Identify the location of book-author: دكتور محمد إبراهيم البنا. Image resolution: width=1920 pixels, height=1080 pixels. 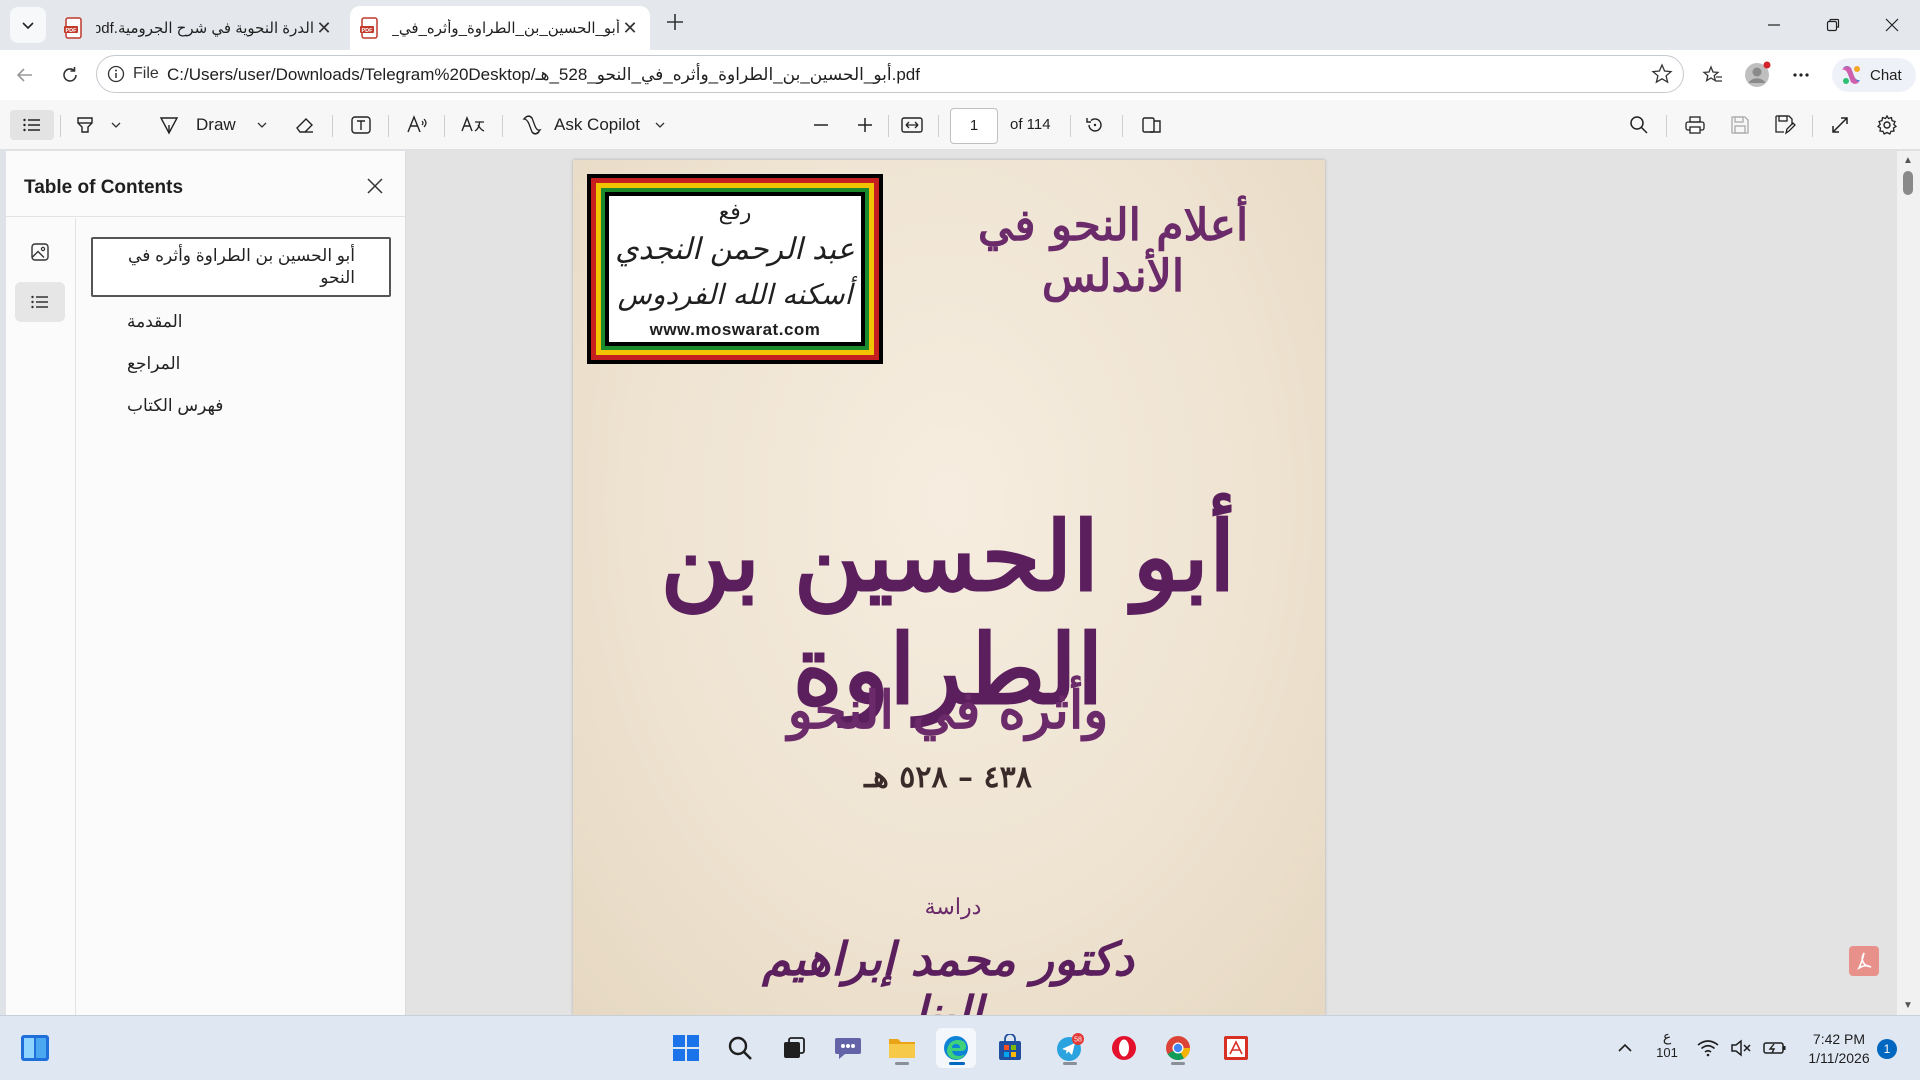
(948, 973).